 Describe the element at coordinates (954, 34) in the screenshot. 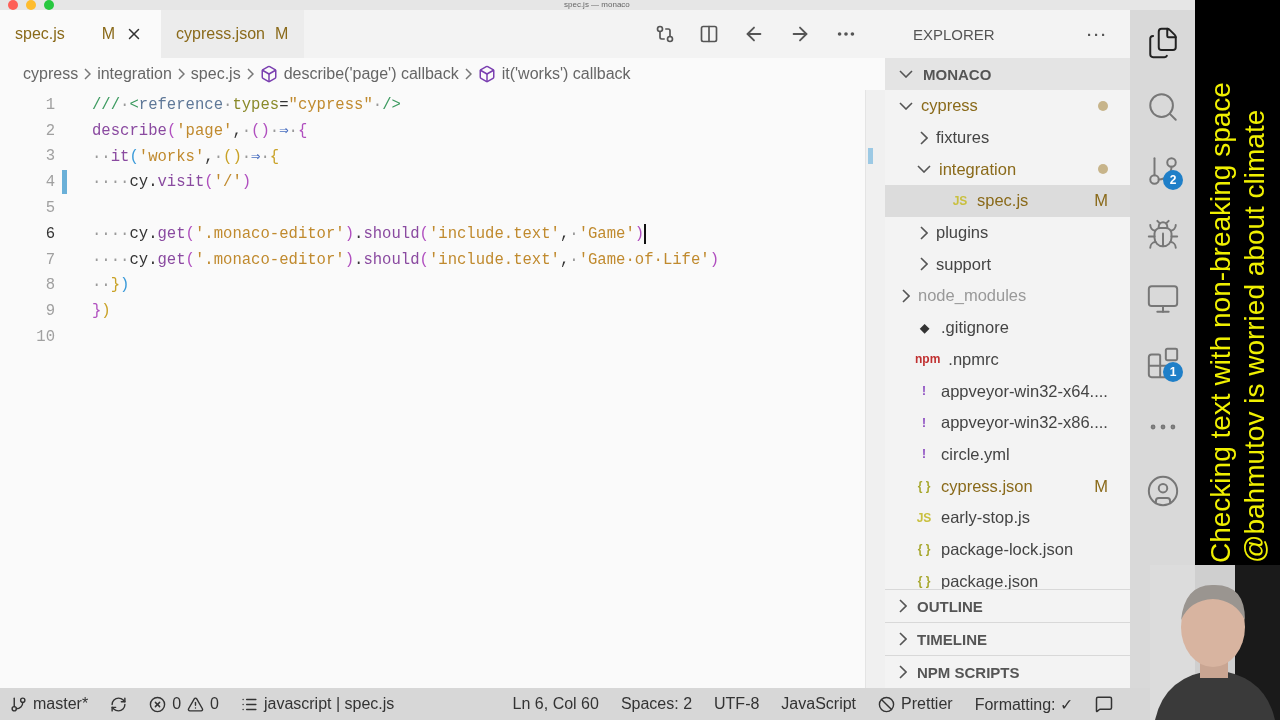

I see `sidebar-title: EXPLORER` at that location.